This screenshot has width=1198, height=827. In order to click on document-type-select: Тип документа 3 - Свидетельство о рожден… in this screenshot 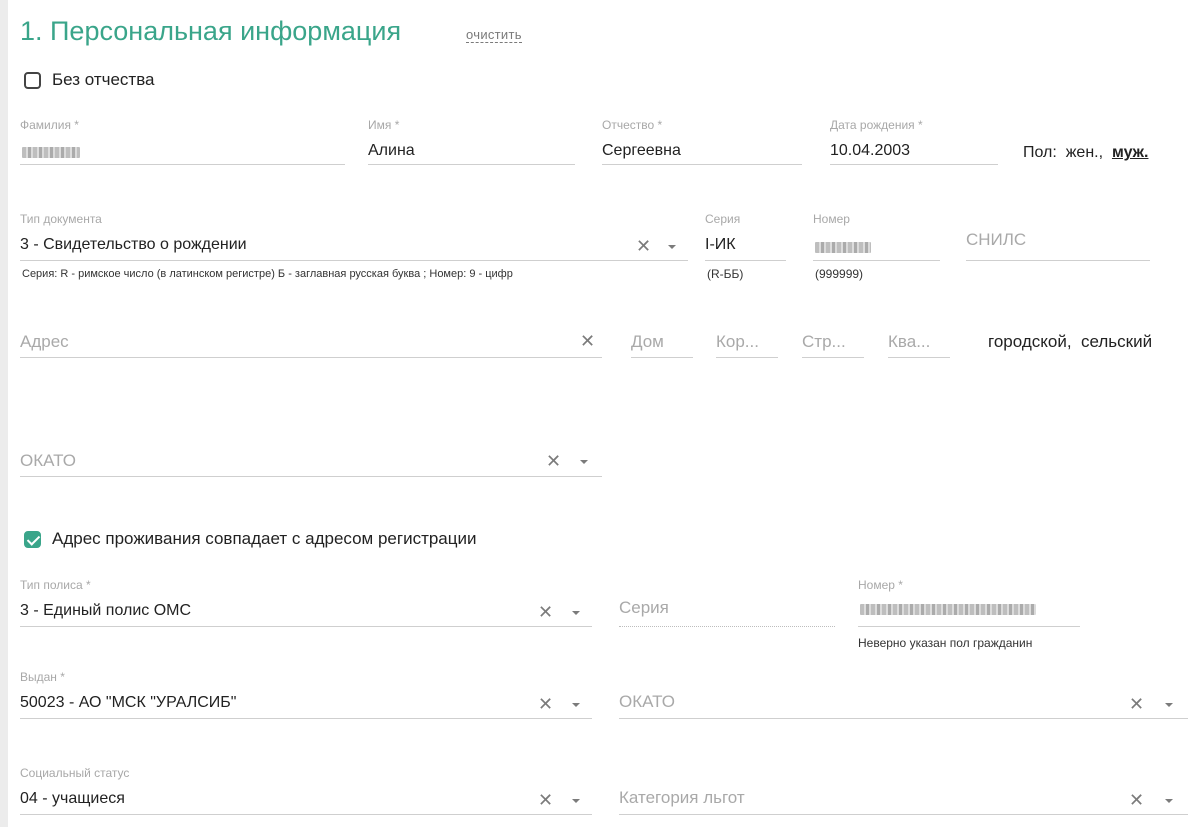, I will do `click(354, 236)`.